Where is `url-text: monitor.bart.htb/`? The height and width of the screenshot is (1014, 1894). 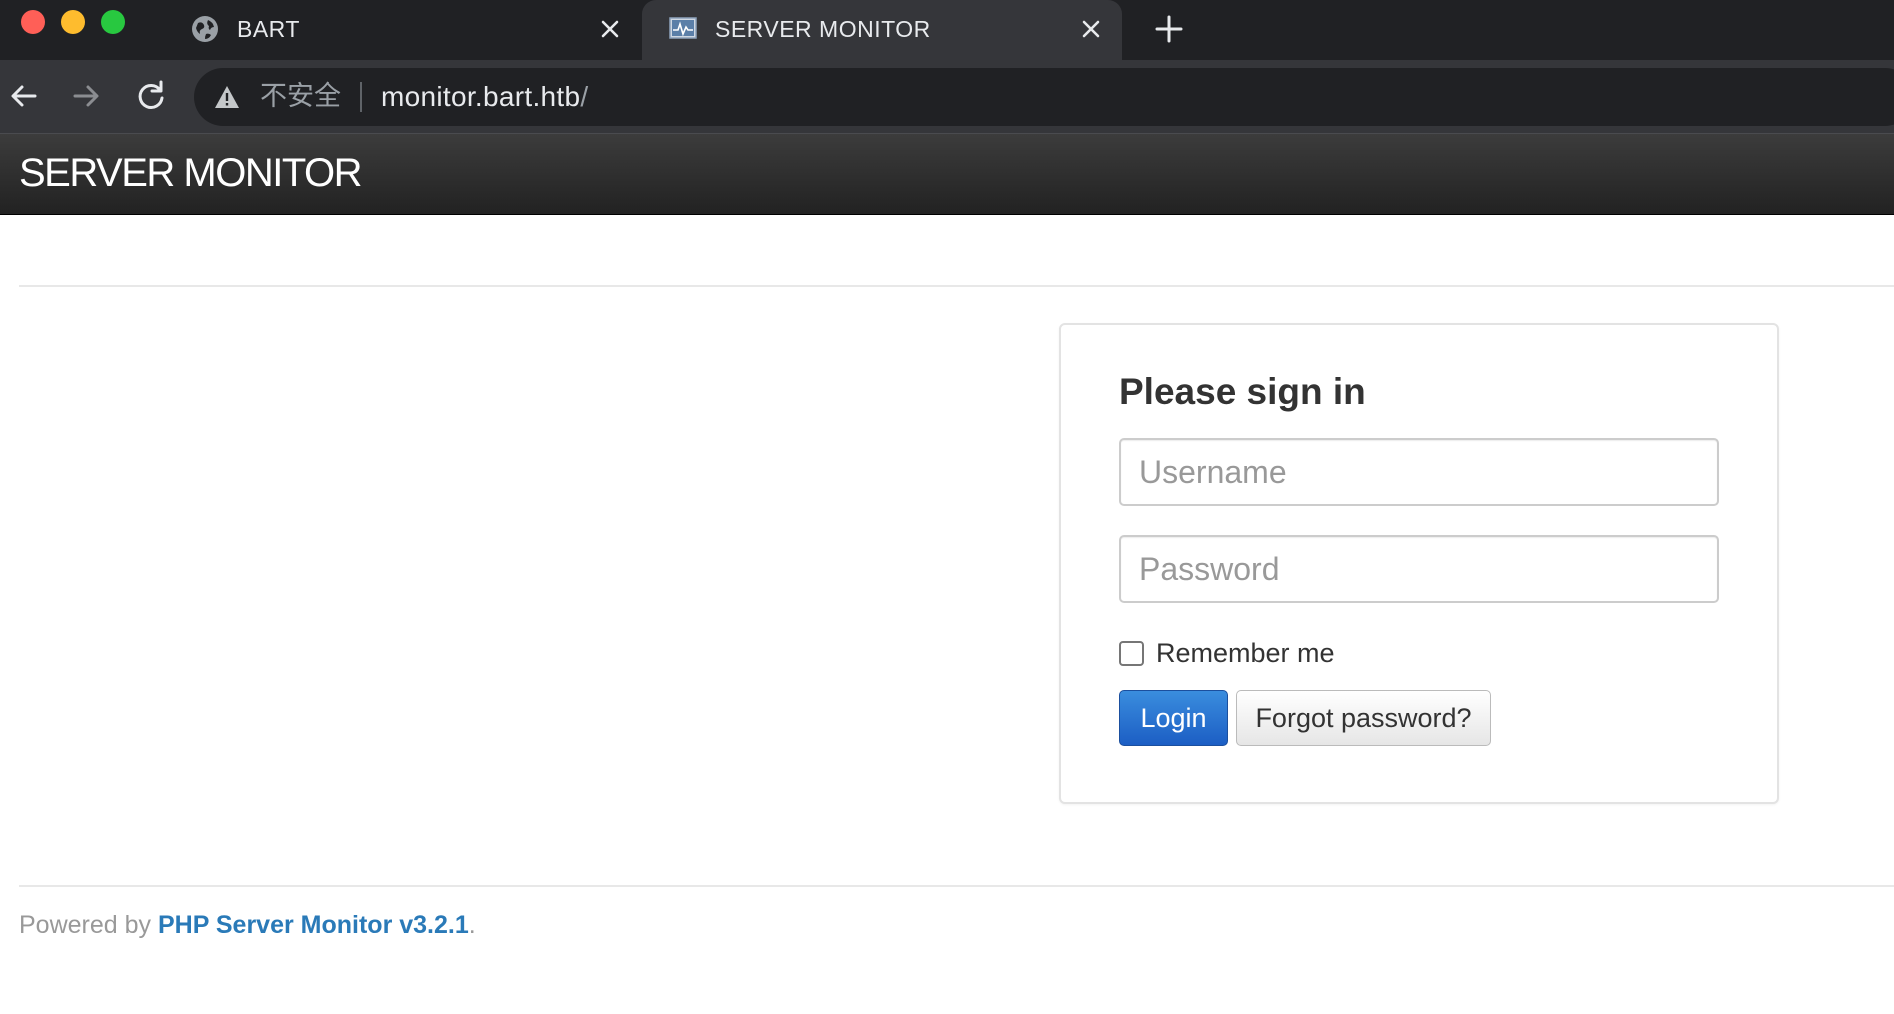 url-text: monitor.bart.htb/ is located at coordinates (484, 97).